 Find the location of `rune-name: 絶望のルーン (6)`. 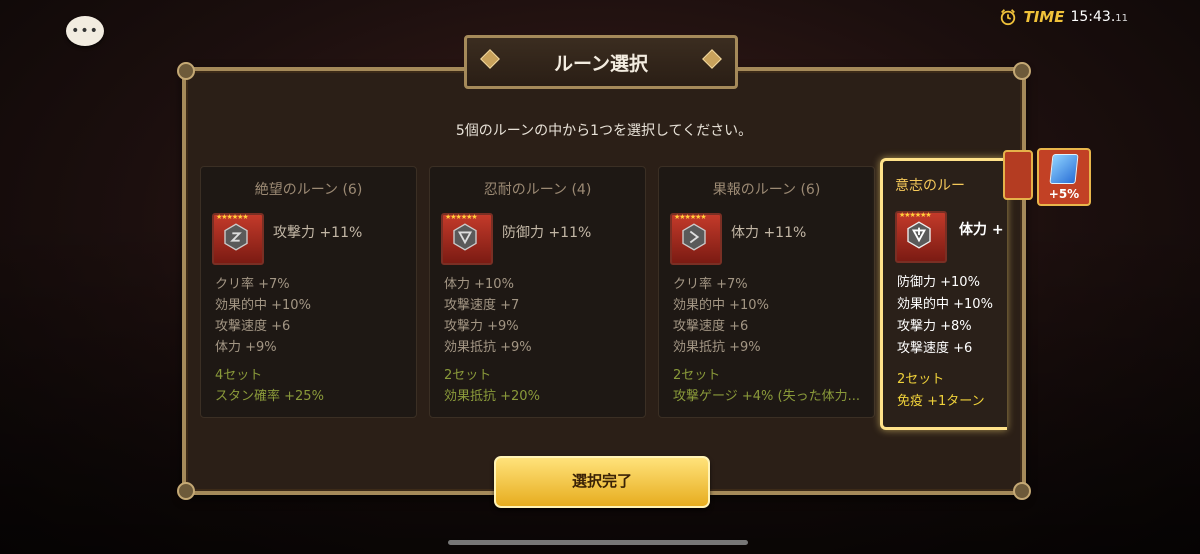

rune-name: 絶望のルーン (6) is located at coordinates (308, 190).